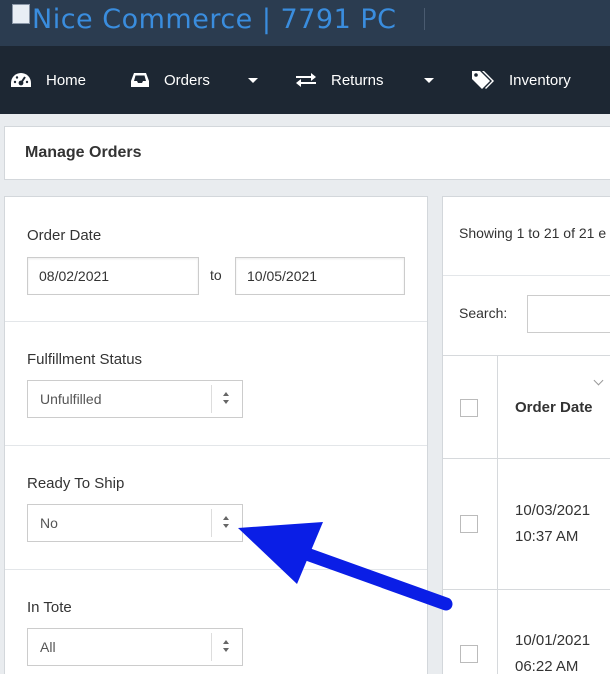 The image size is (610, 675). I want to click on fulfillment-status-value: Unfulfilled, so click(71, 399).